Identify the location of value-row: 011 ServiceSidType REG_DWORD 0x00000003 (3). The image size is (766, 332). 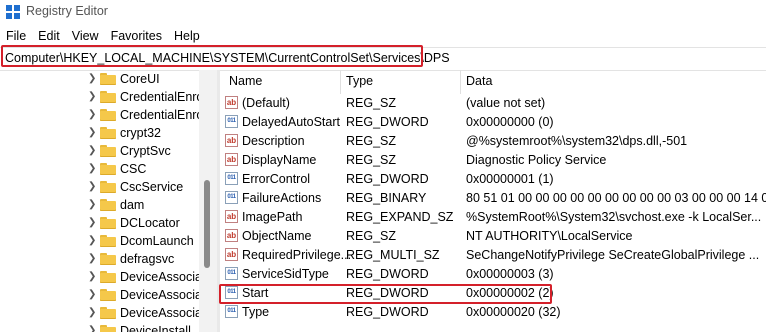
(493, 274).